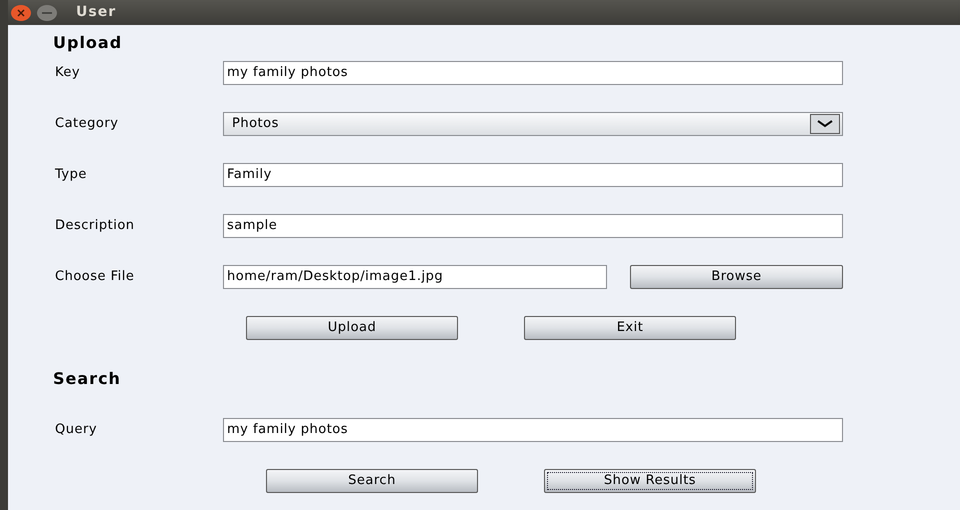 The height and width of the screenshot is (510, 960). Describe the element at coordinates (95, 225) in the screenshot. I see `field-label: Description` at that location.